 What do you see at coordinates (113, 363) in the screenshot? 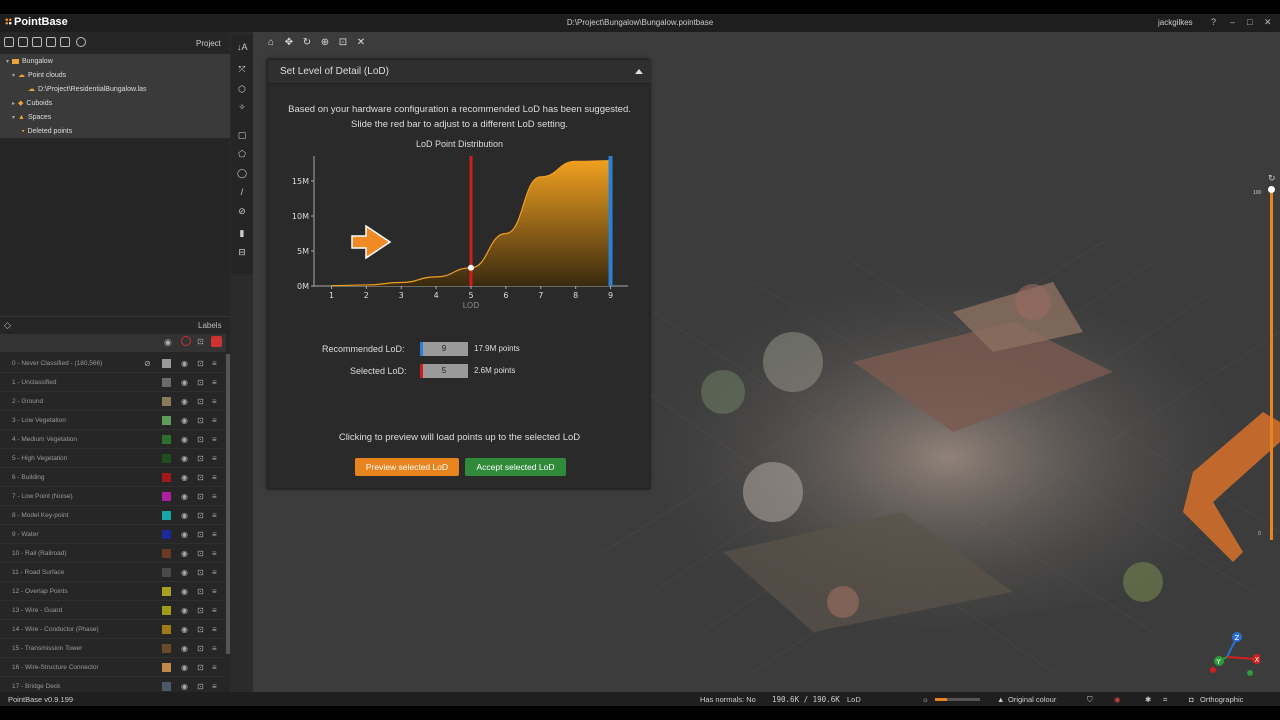
I see `label-row: 0 - Never Classified - (180,566) ◉ ⊡ ≡ ⊘` at bounding box center [113, 363].